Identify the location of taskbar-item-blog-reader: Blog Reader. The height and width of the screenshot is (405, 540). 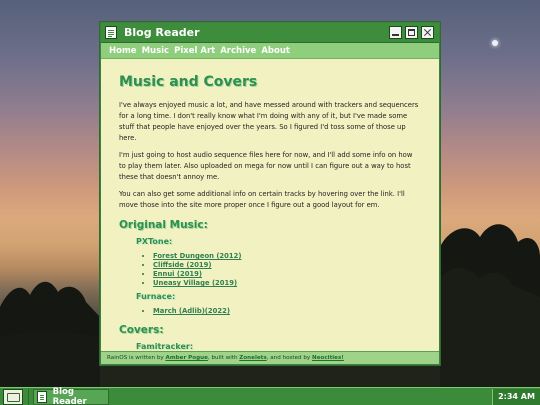
(71, 395).